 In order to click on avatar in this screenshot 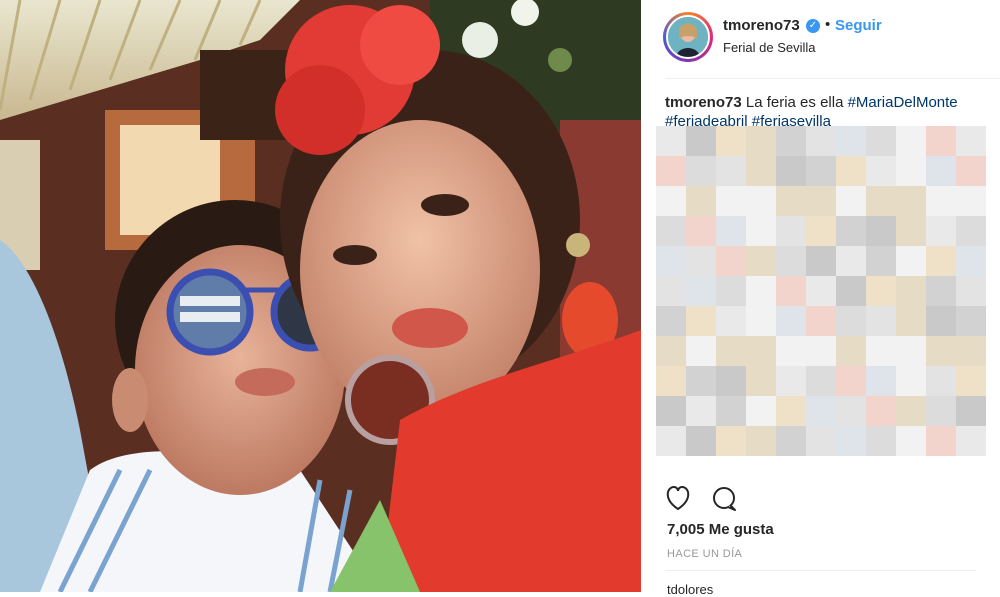, I will do `click(688, 37)`.